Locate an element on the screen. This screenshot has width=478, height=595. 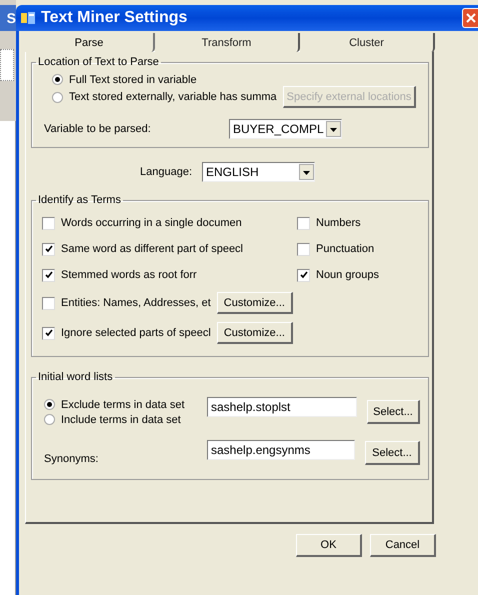
background-window-title: S is located at coordinates (8, 18).